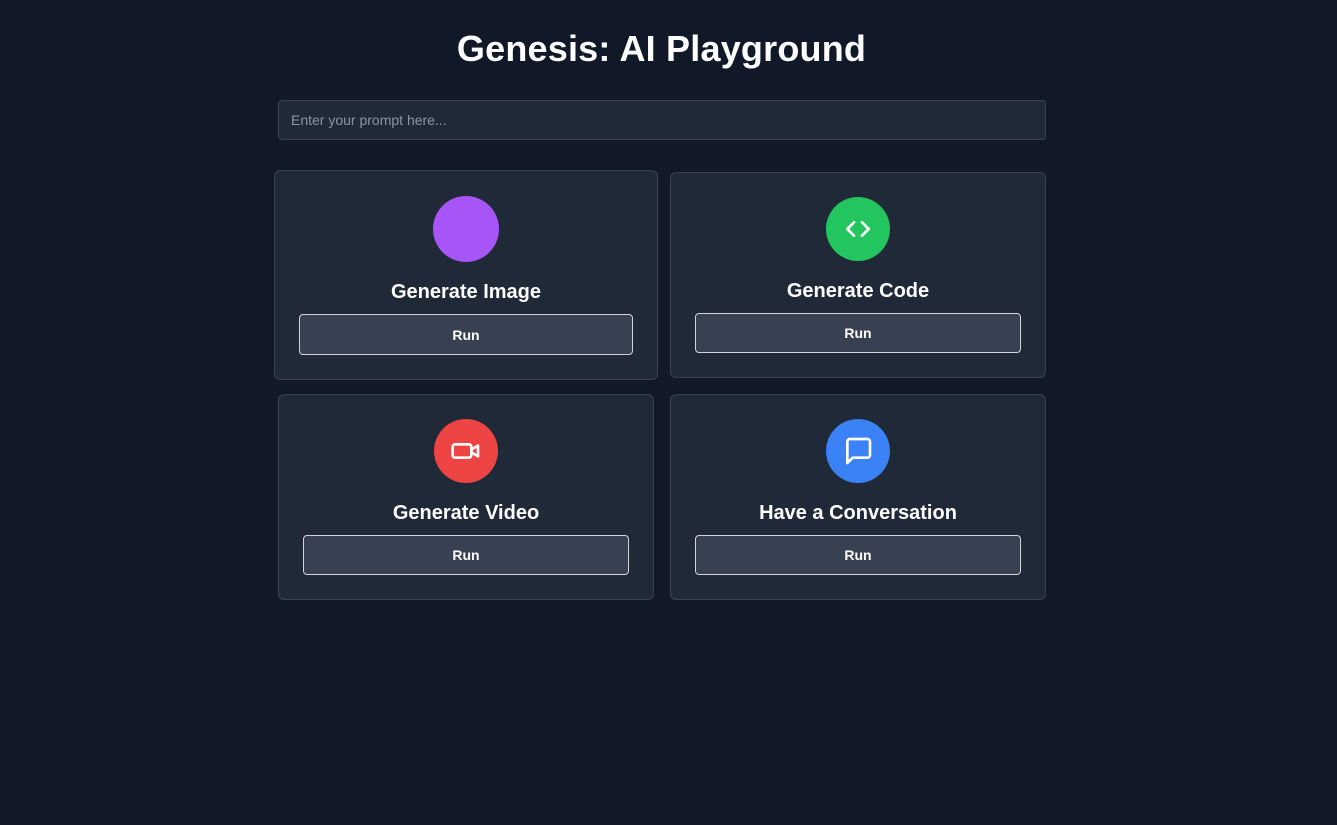 The width and height of the screenshot is (1337, 825). Describe the element at coordinates (858, 555) in the screenshot. I see `run-conversation-button: Run` at that location.